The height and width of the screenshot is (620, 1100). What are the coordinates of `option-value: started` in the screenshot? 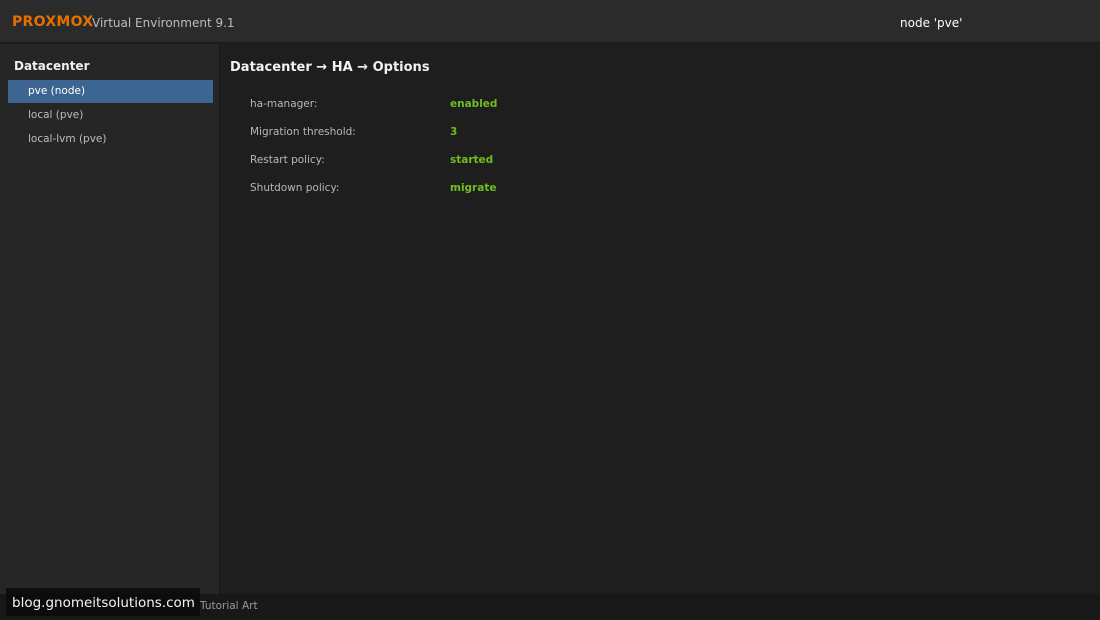 It's located at (472, 160).